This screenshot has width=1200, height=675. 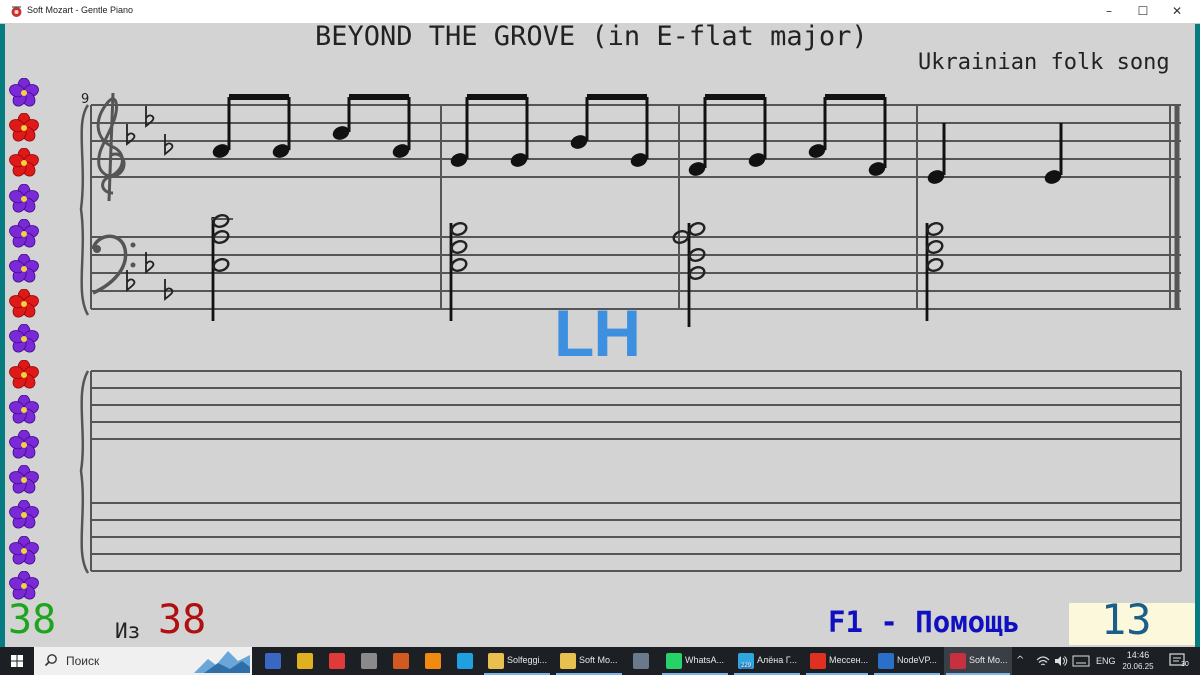 I want to click on close-button: ✕, so click(x=1177, y=11).